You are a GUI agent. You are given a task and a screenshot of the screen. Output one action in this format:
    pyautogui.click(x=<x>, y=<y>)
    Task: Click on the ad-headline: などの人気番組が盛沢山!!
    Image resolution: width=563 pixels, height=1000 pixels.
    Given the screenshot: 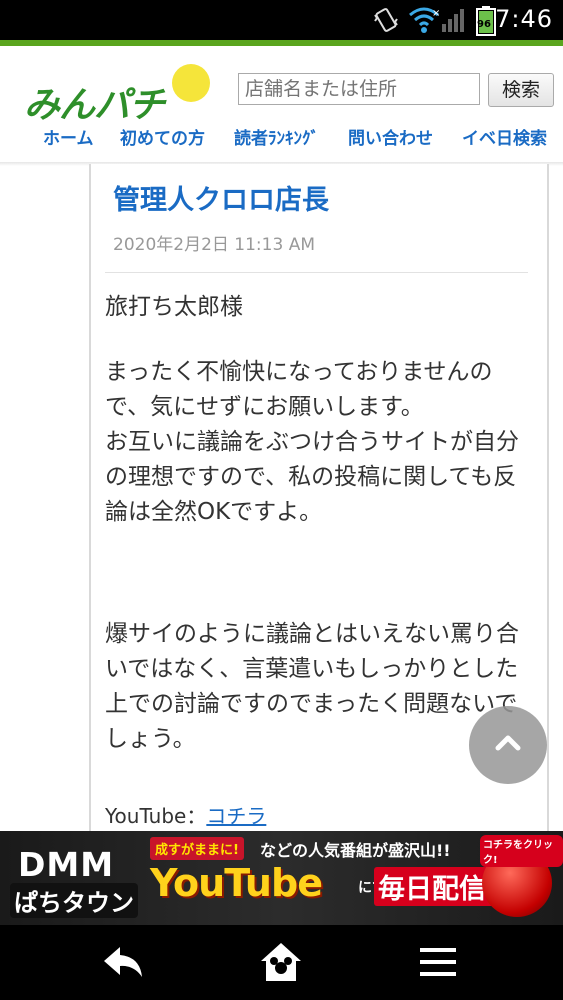 What is the action you would take?
    pyautogui.click(x=355, y=850)
    